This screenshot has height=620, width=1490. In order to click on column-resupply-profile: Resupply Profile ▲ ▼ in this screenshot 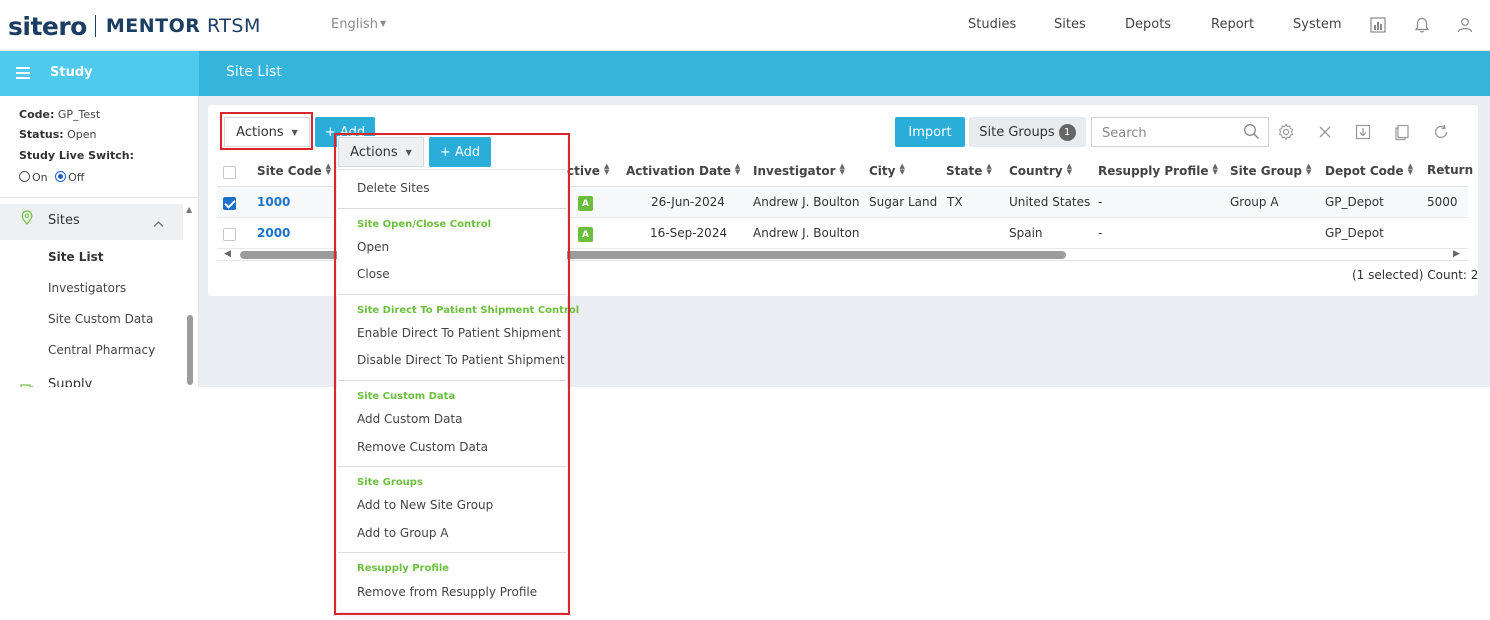, I will do `click(1158, 170)`.